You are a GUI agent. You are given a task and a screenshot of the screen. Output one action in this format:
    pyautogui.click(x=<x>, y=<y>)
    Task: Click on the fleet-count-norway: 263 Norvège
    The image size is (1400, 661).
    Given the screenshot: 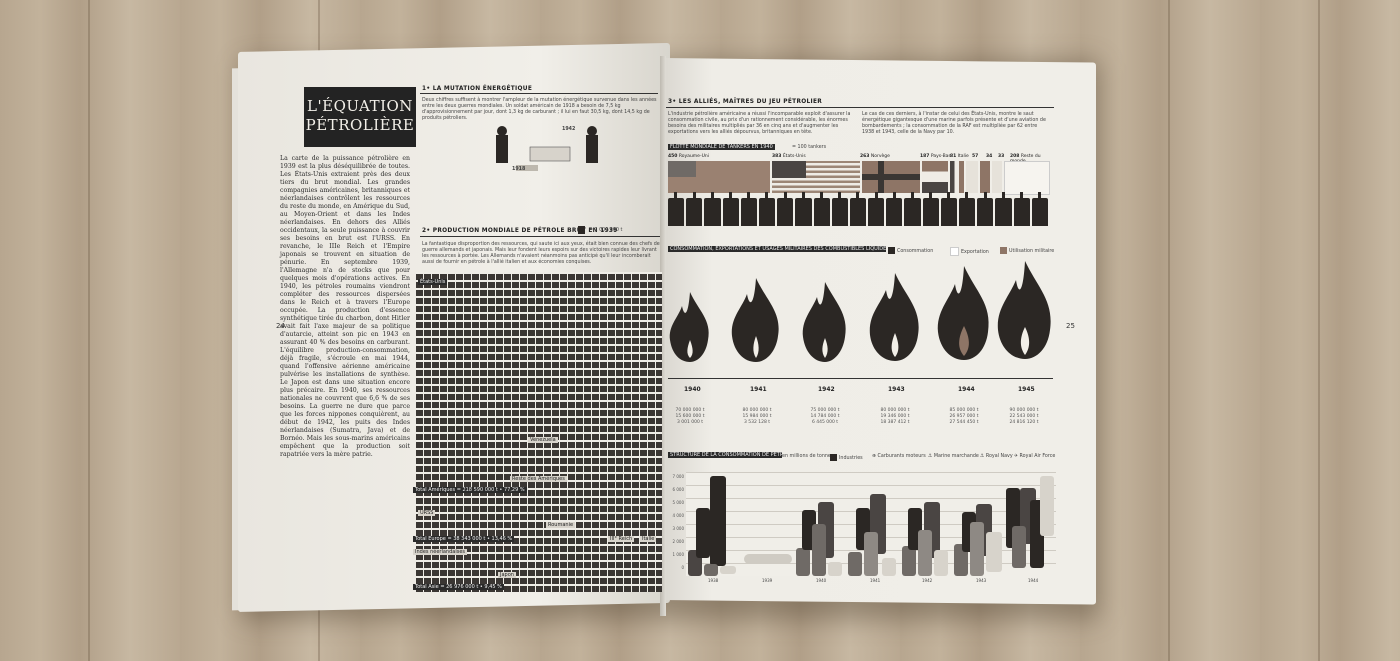 What is the action you would take?
    pyautogui.click(x=875, y=156)
    